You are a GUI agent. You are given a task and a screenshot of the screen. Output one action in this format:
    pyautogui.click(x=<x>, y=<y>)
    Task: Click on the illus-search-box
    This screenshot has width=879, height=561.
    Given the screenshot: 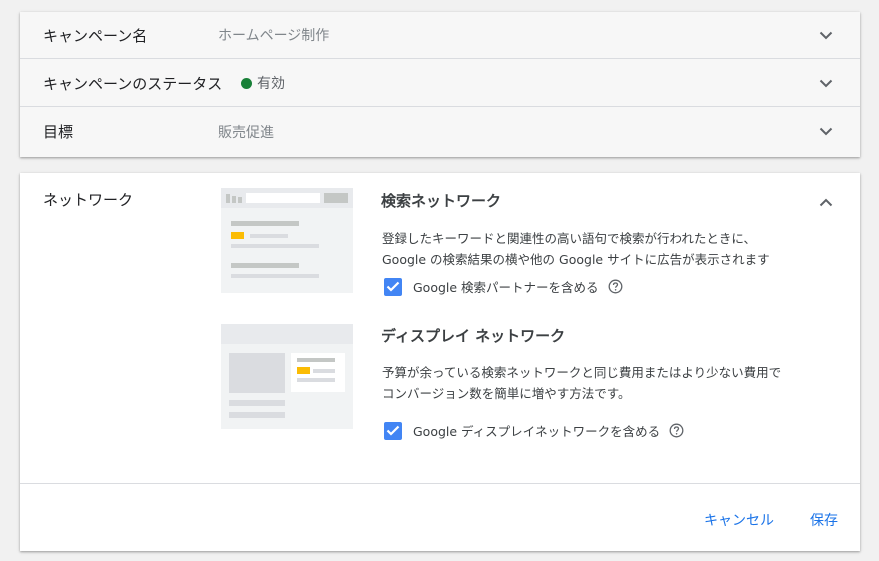 What is the action you would take?
    pyautogui.click(x=283, y=198)
    